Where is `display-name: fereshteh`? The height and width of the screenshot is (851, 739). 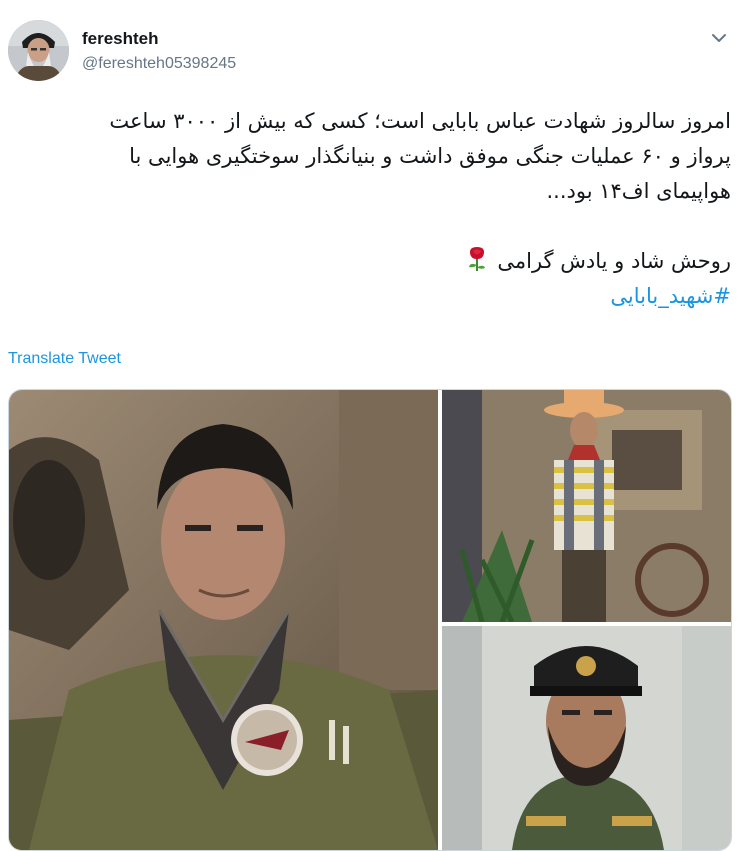
display-name: fereshteh is located at coordinates (120, 39).